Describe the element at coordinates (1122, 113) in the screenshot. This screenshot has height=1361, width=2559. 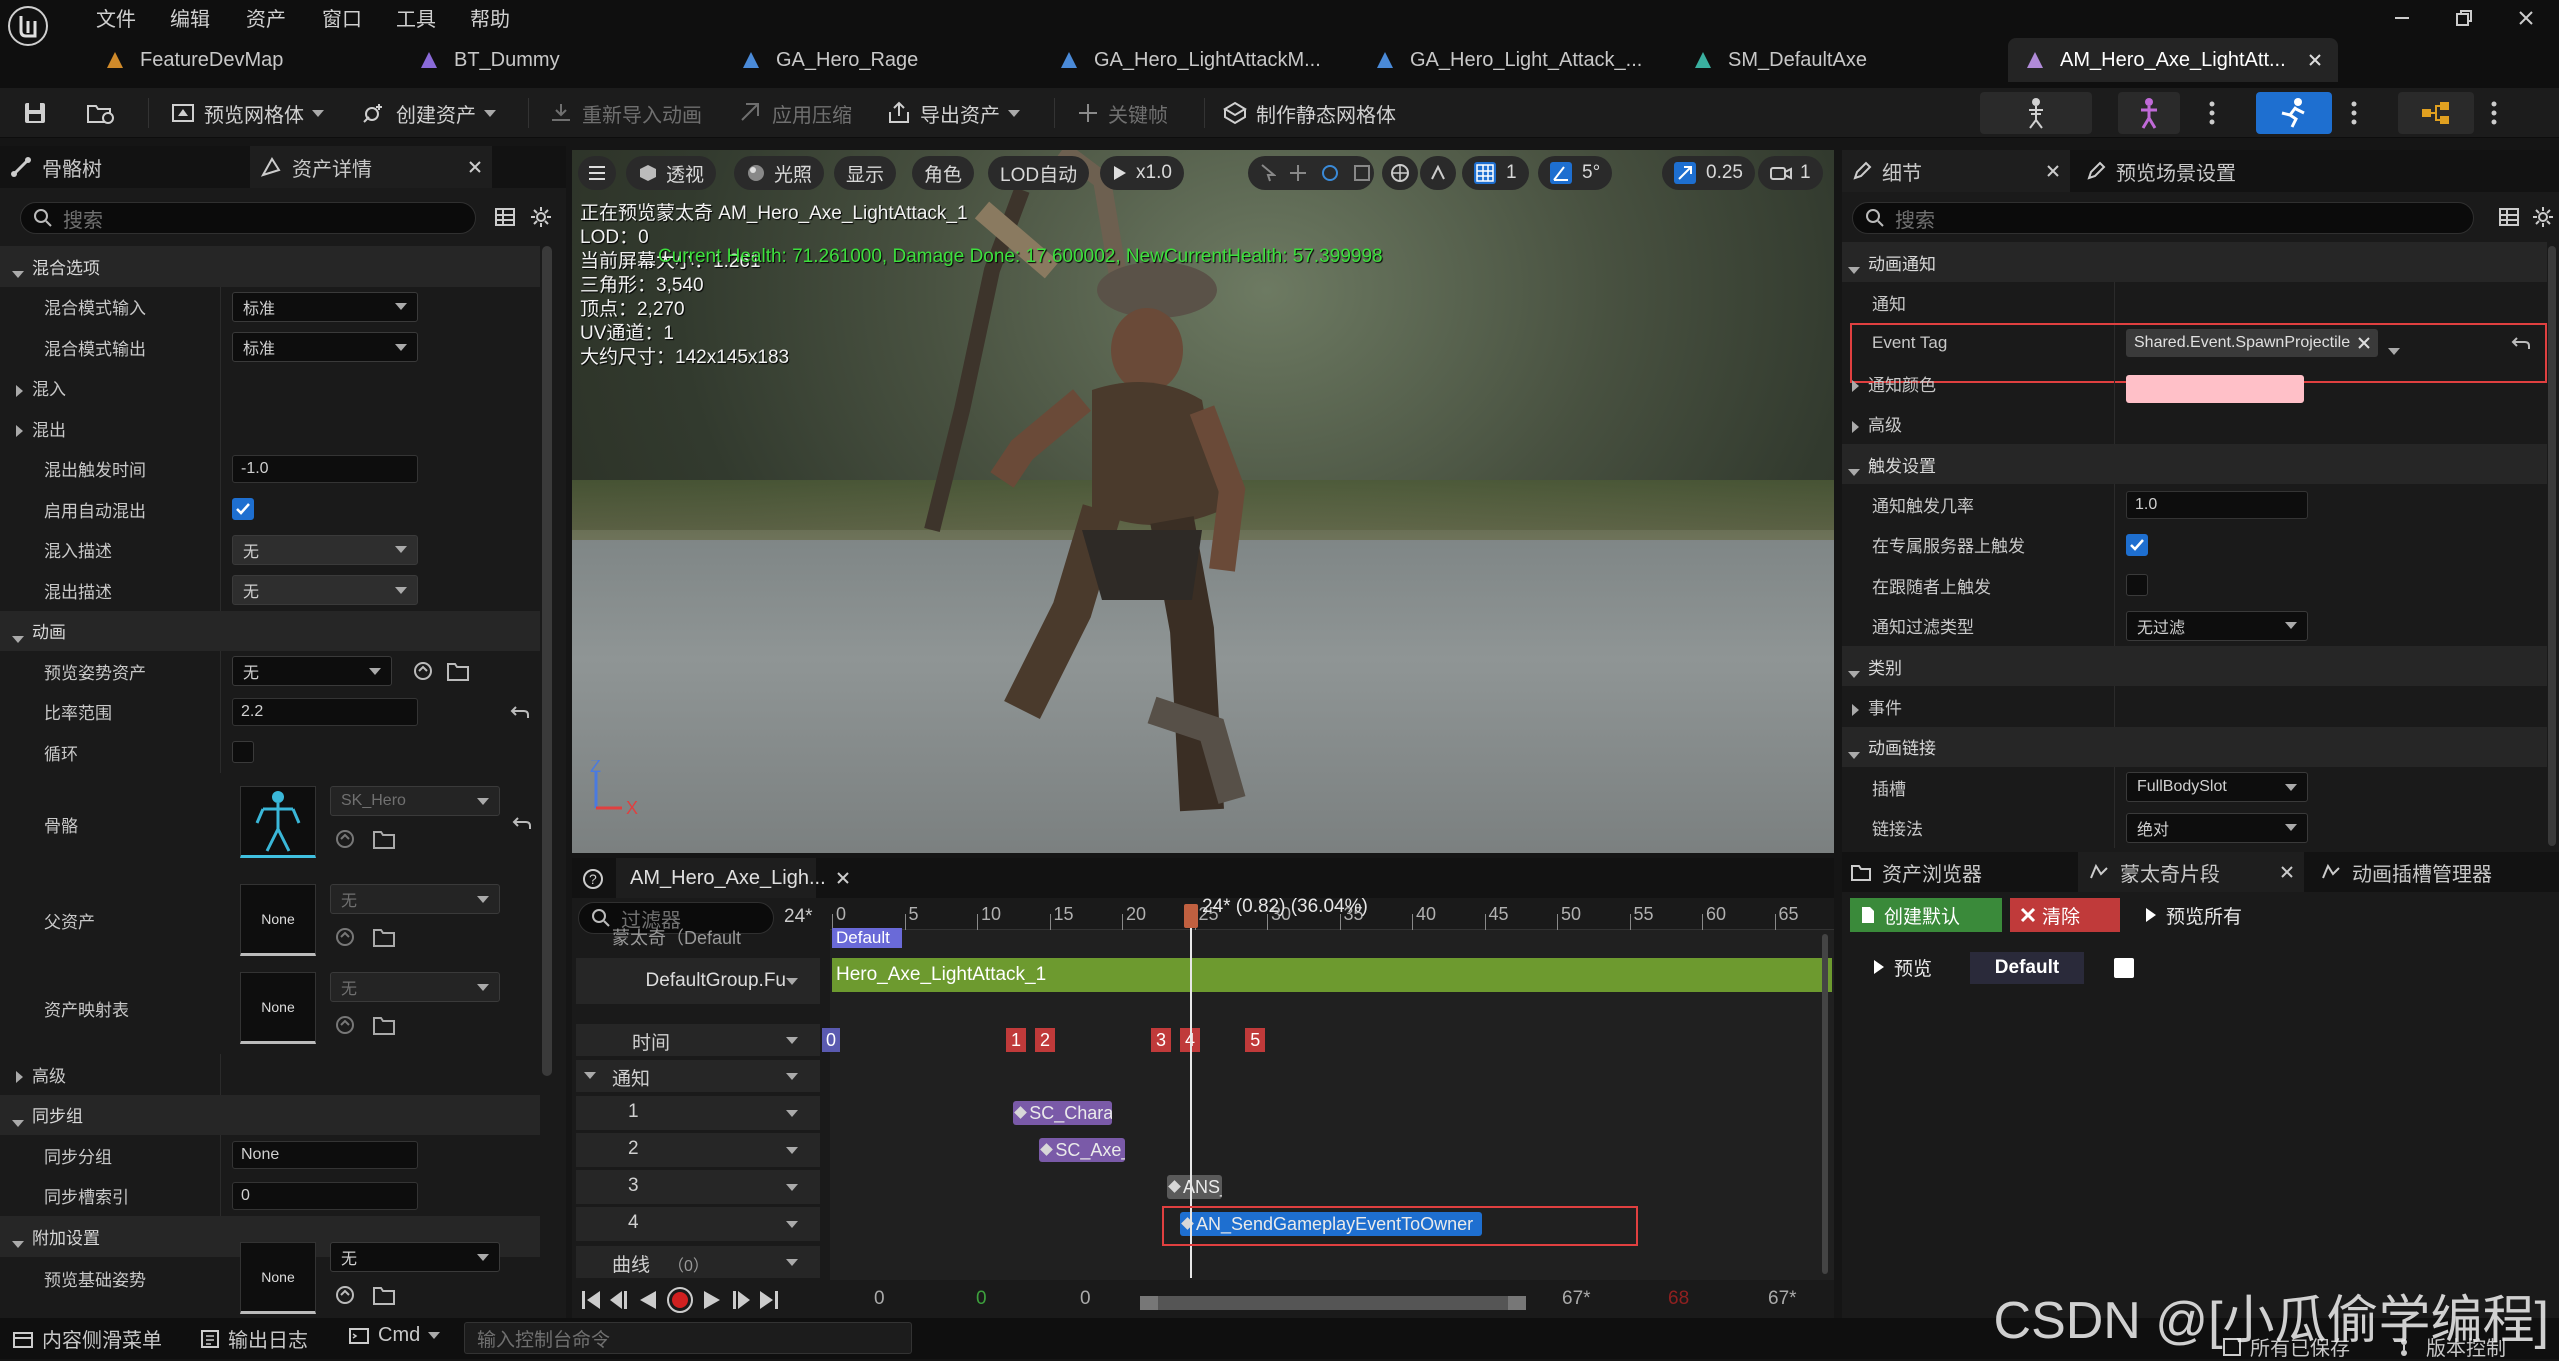
I see `keyframe-button: 关键帧` at that location.